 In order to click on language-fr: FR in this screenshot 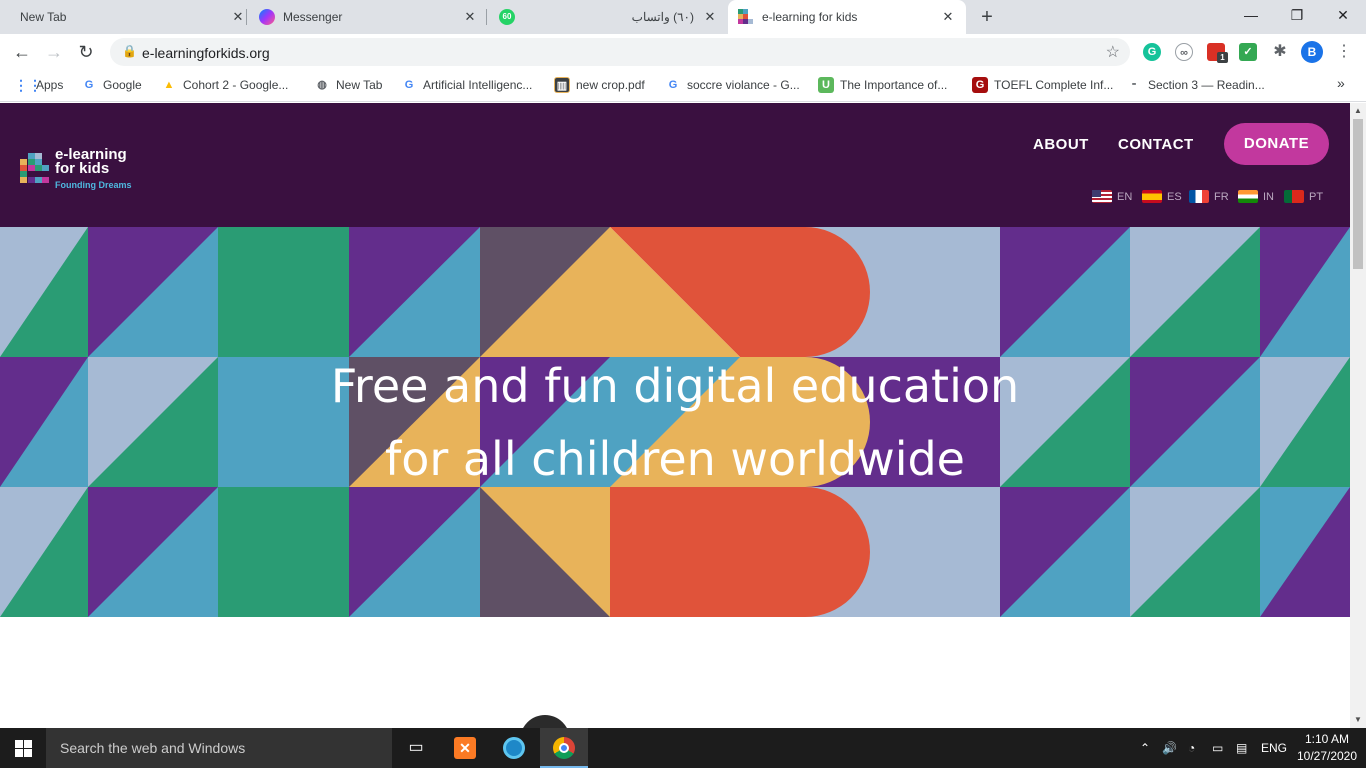, I will do `click(1209, 196)`.